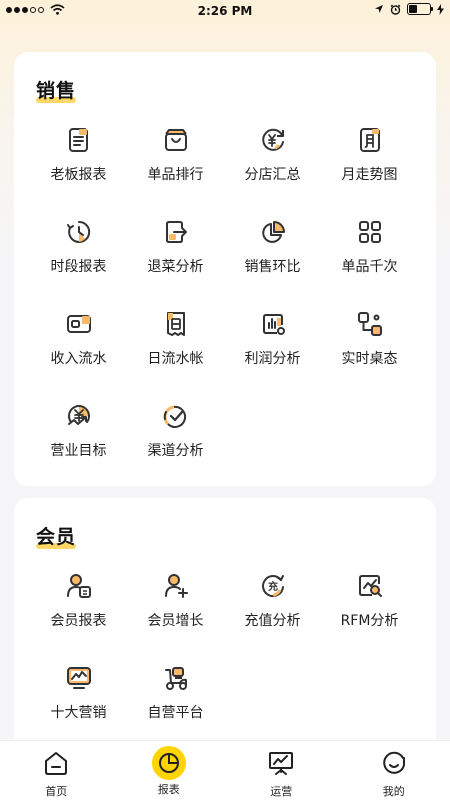  Describe the element at coordinates (78, 601) in the screenshot. I see `menu-item-member-report: 会员报表` at that location.